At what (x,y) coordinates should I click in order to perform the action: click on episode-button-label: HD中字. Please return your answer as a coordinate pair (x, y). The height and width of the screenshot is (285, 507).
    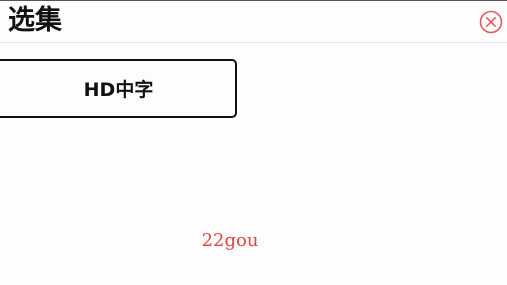
    Looking at the image, I should click on (118, 90).